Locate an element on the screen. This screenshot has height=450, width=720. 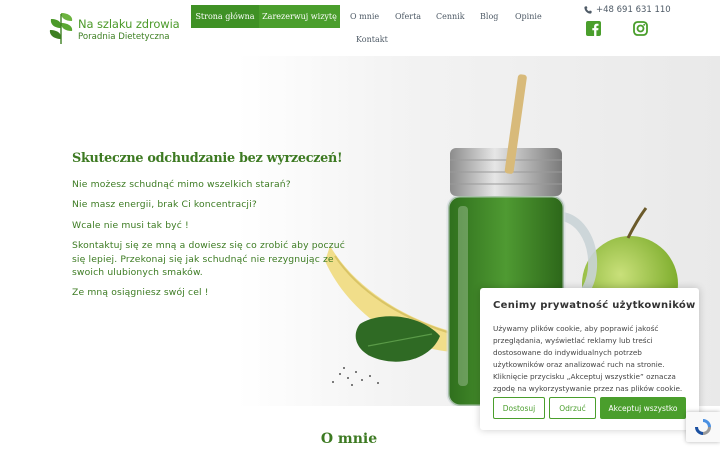
hero-paragraph: Nie masz energii, brak Ci koncentracji? is located at coordinates (164, 205).